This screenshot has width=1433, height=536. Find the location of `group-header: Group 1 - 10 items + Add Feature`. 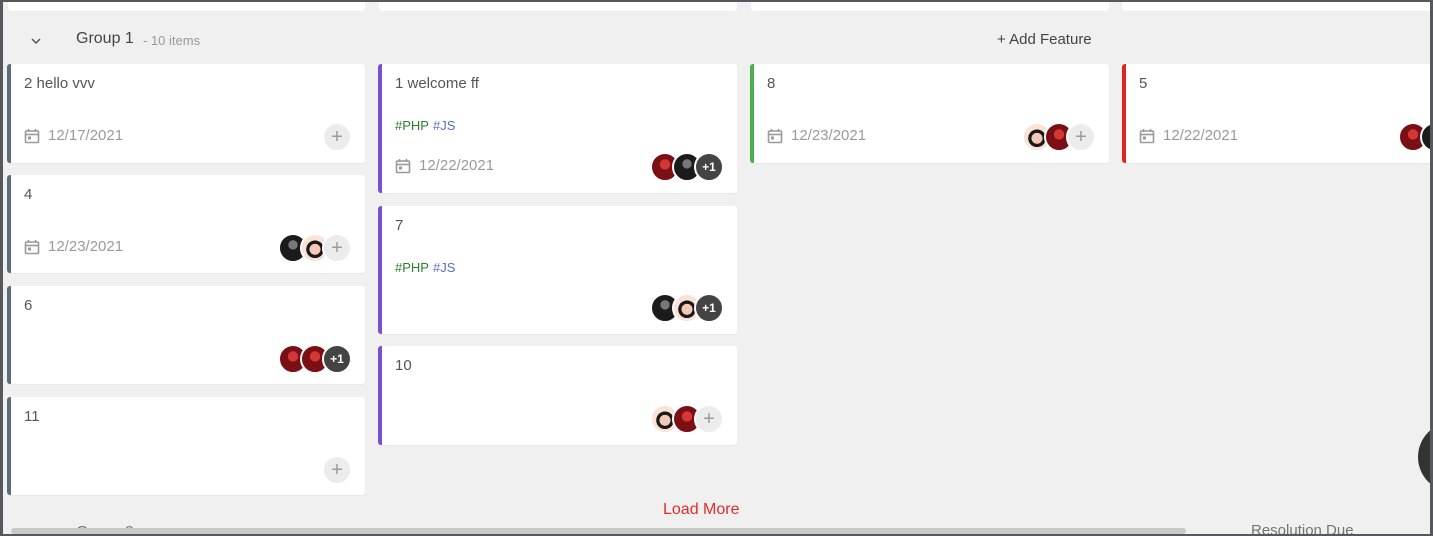

group-header: Group 1 - 10 items + Add Feature is located at coordinates (553, 40).